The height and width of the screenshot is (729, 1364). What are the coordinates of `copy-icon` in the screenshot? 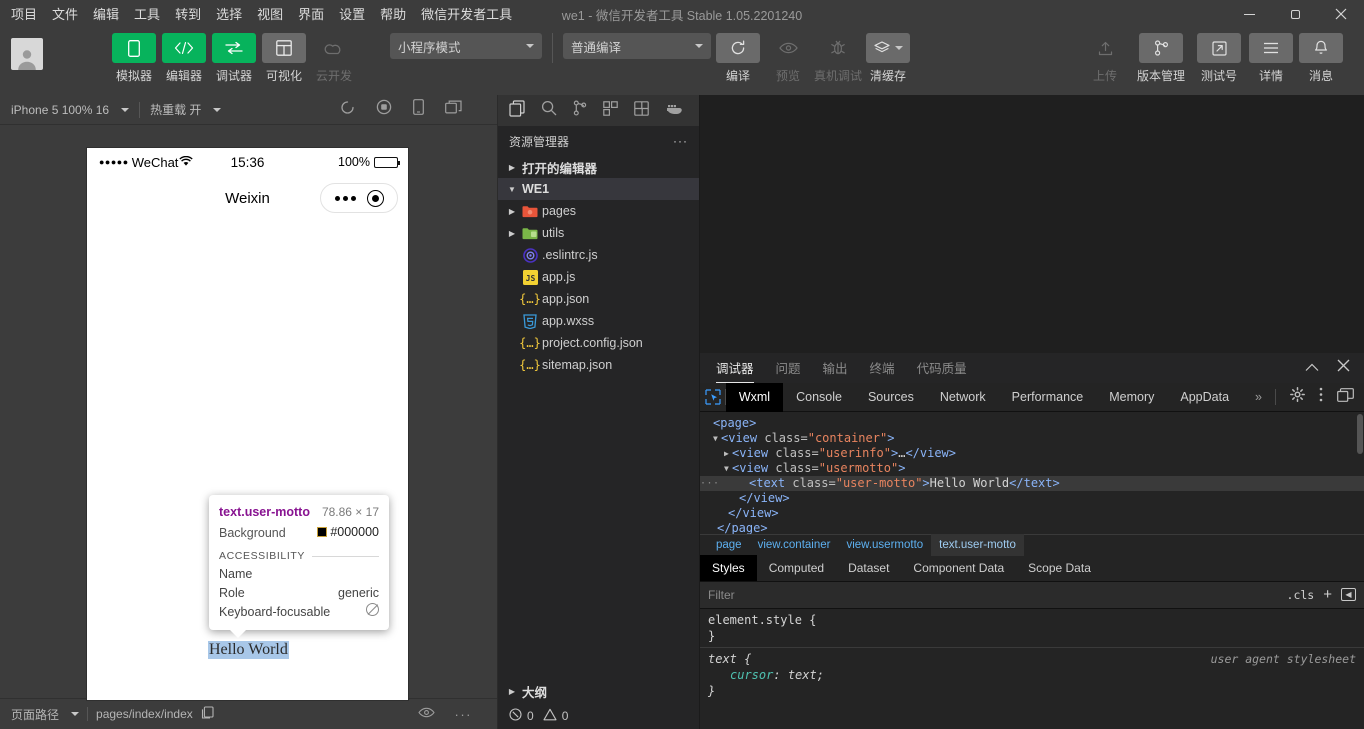 It's located at (207, 714).